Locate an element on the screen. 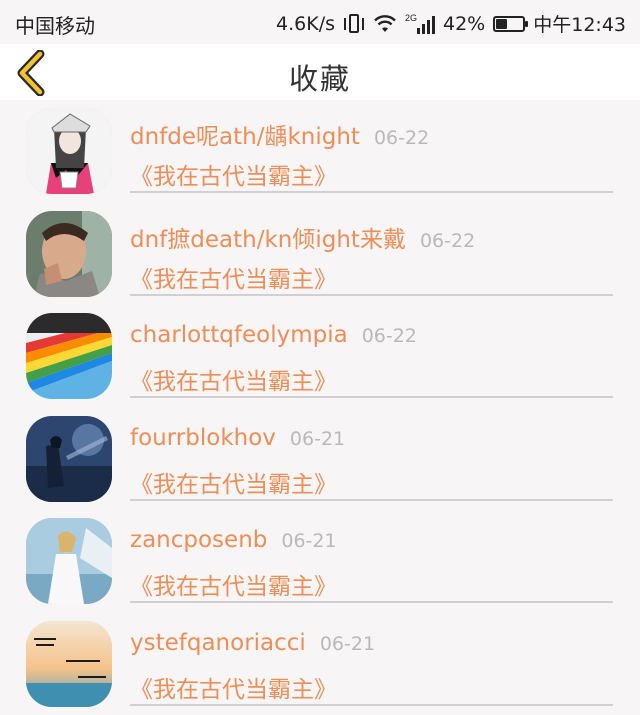 This screenshot has width=640, height=715. username: ystefqanoriacci 06-21 is located at coordinates (252, 643).